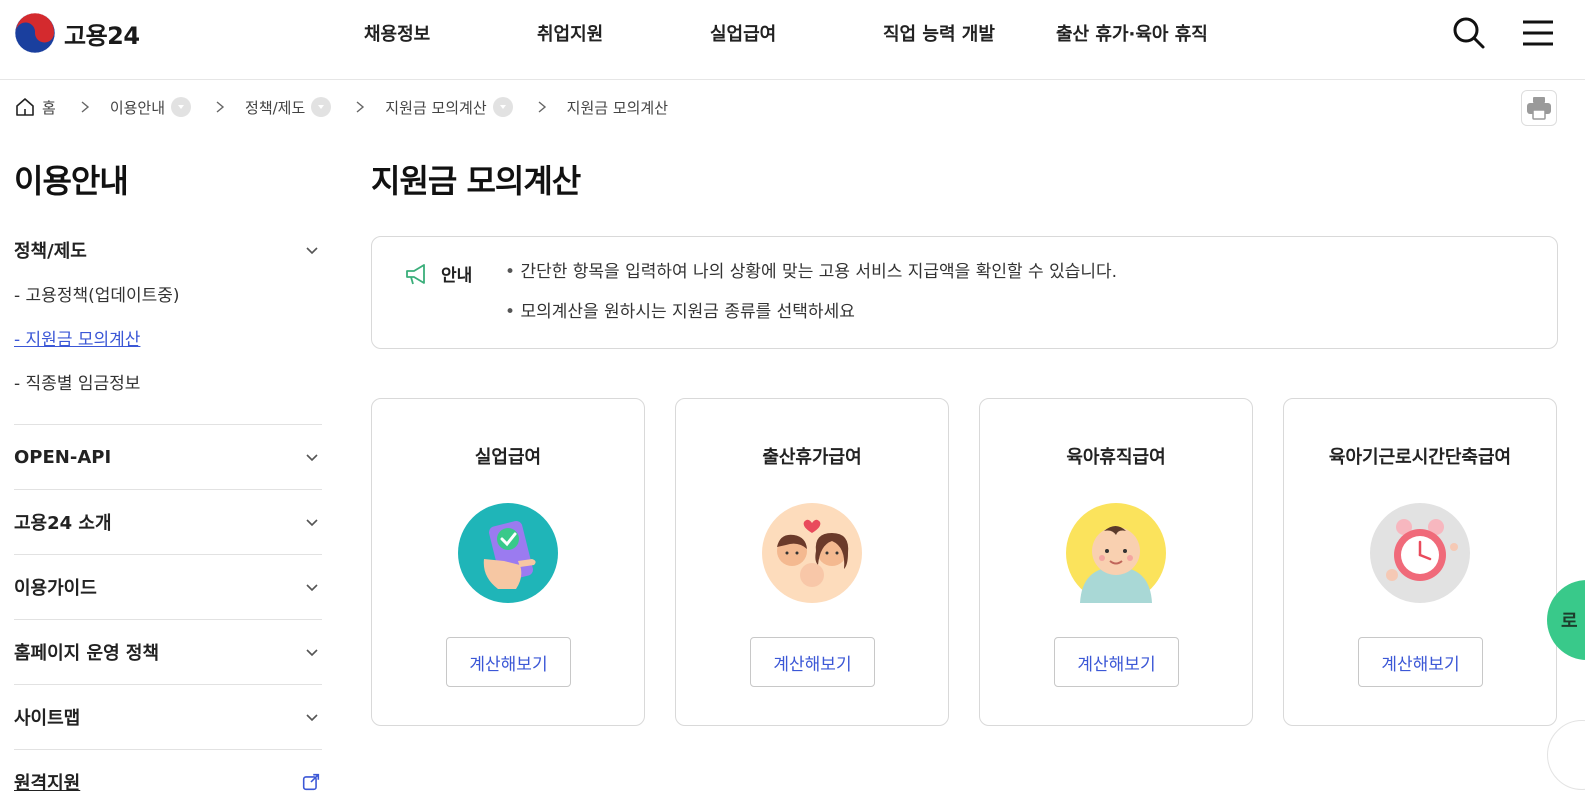 The image size is (1585, 809). I want to click on sidebar-item-openapi: OPEN-API, so click(168, 457).